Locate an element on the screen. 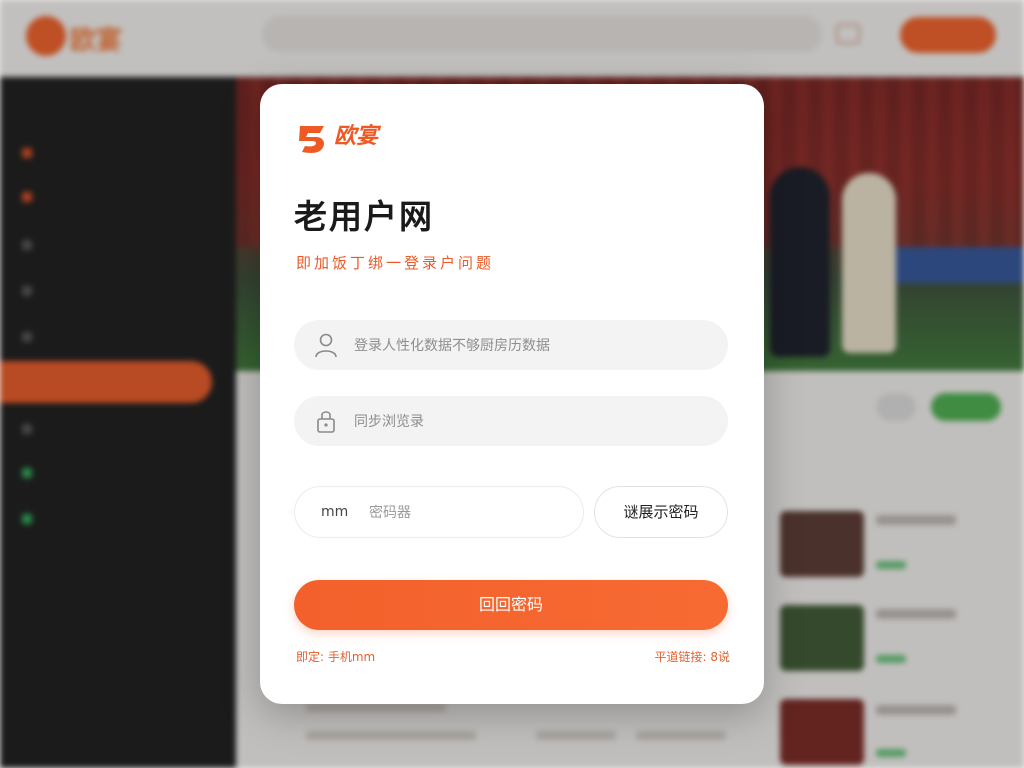 The width and height of the screenshot is (1024, 768). user-icon is located at coordinates (326, 345).